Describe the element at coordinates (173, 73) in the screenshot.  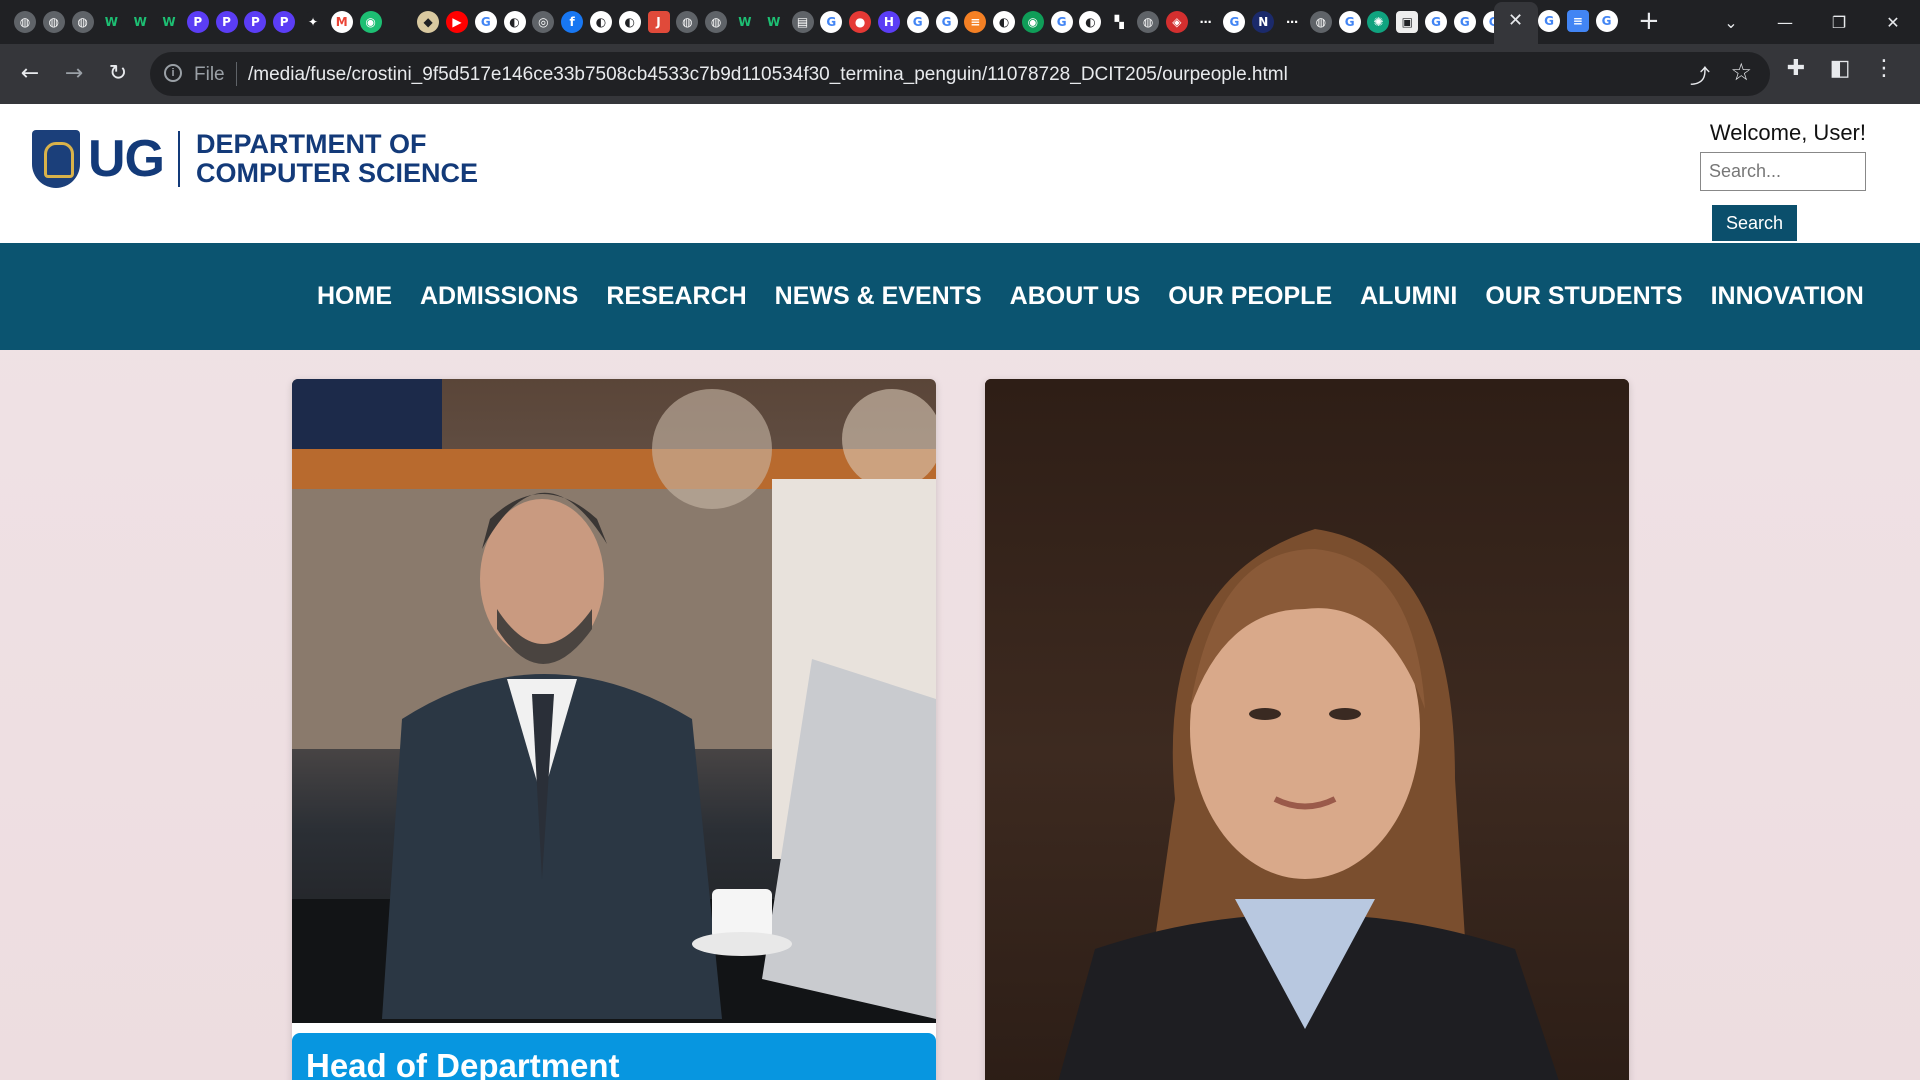
I see `site-info-icon: i` at that location.